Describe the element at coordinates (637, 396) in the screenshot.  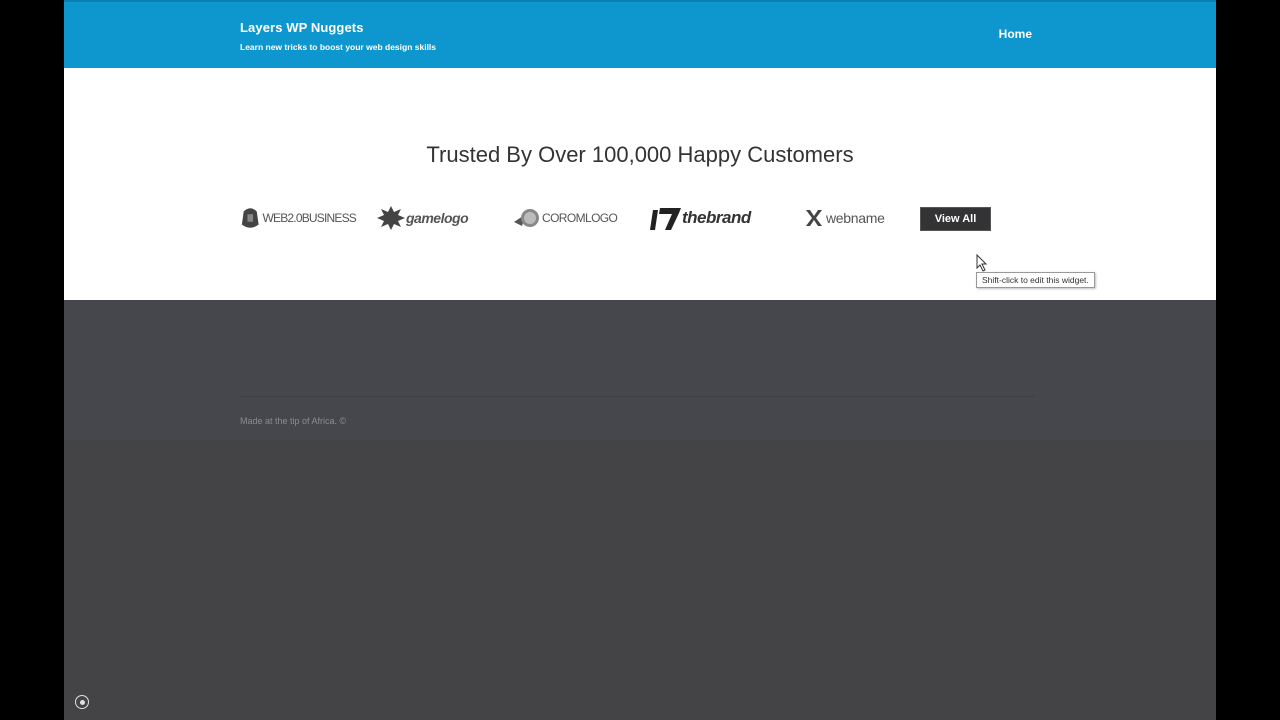
I see `footer-divider` at that location.